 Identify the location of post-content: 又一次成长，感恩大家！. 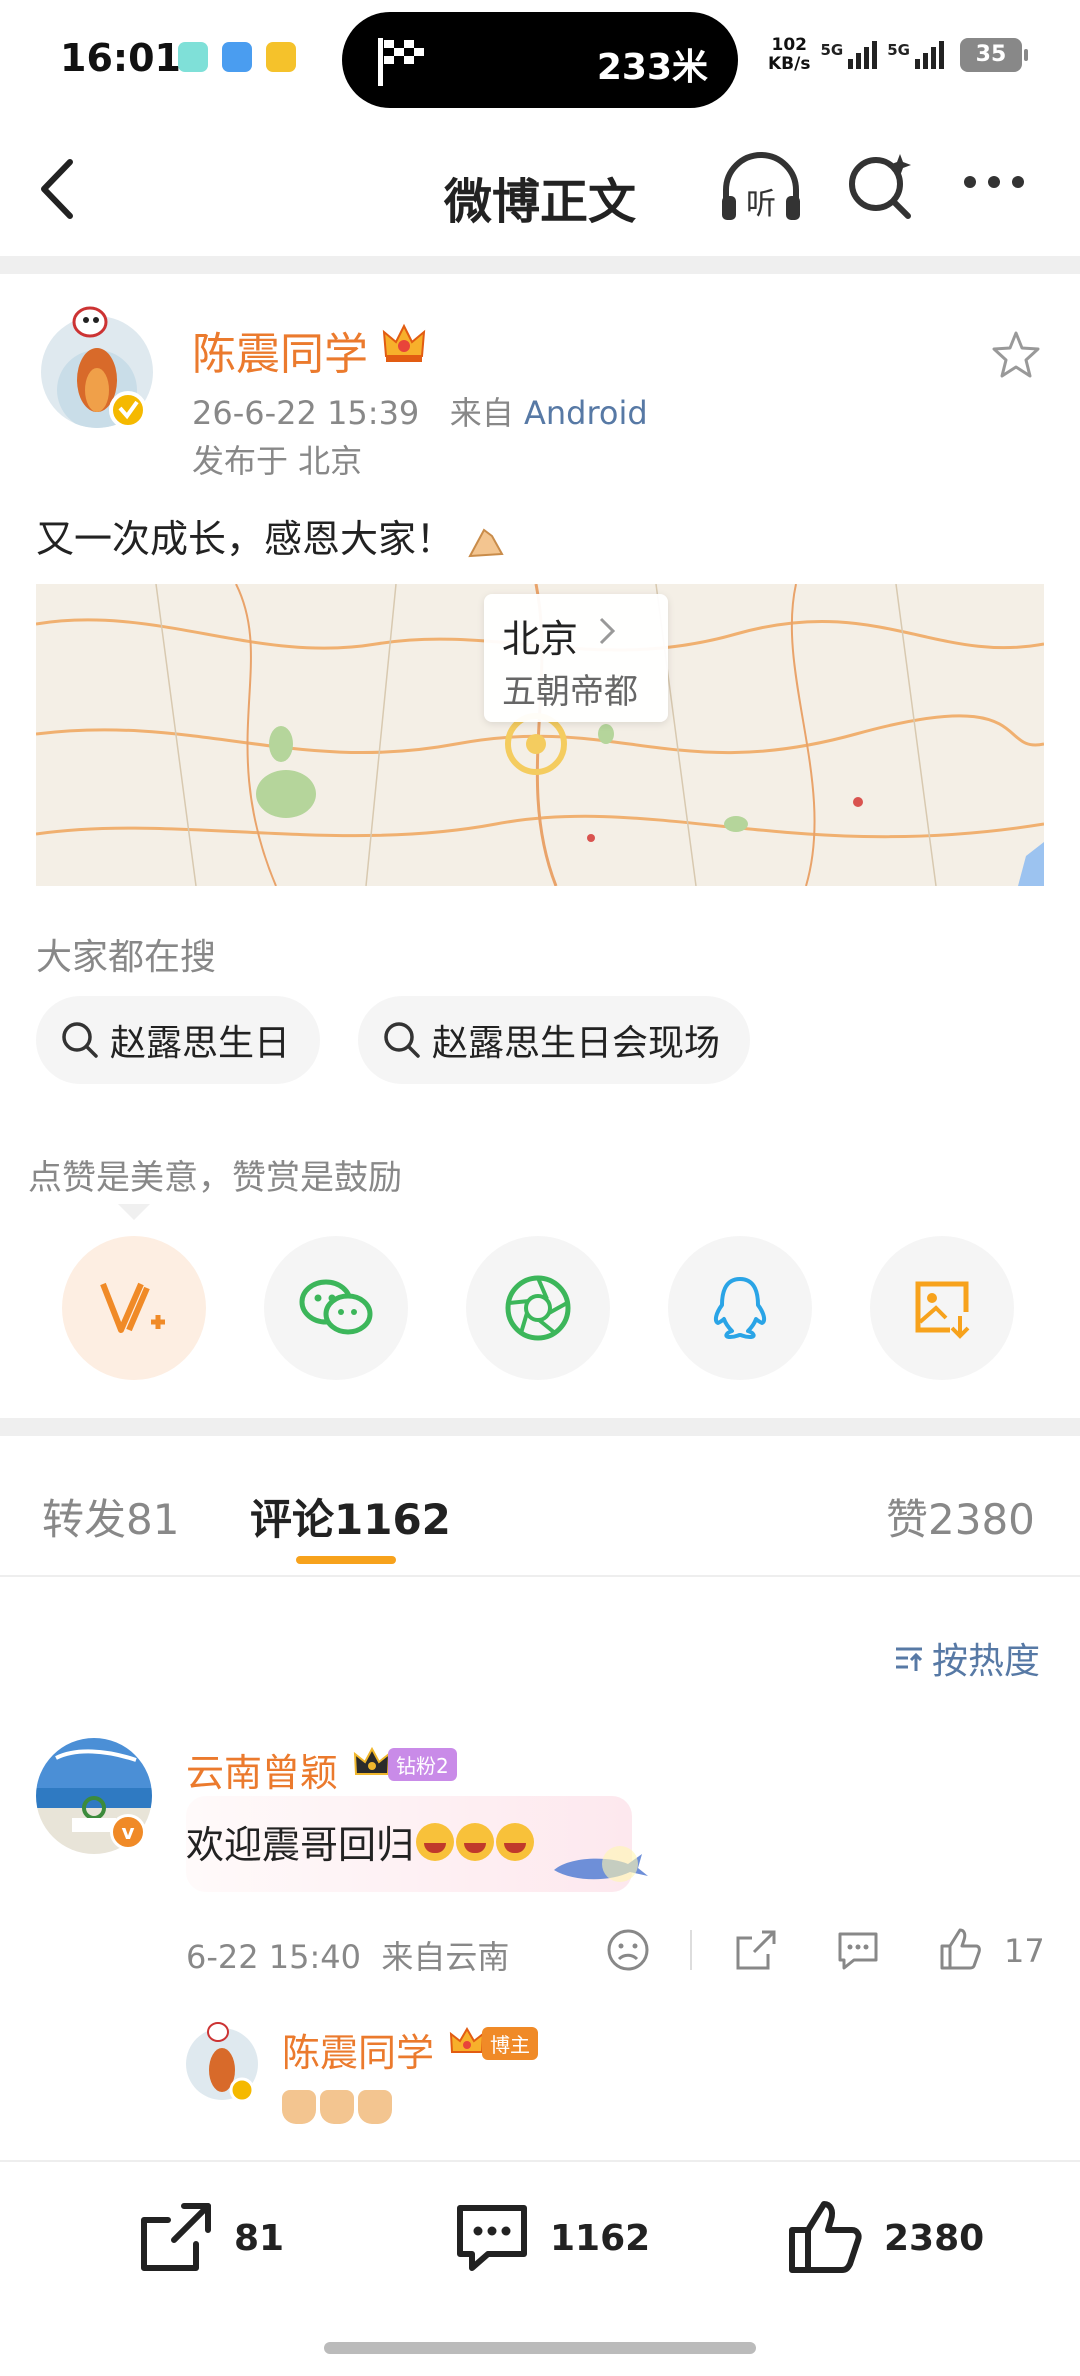
(271, 535).